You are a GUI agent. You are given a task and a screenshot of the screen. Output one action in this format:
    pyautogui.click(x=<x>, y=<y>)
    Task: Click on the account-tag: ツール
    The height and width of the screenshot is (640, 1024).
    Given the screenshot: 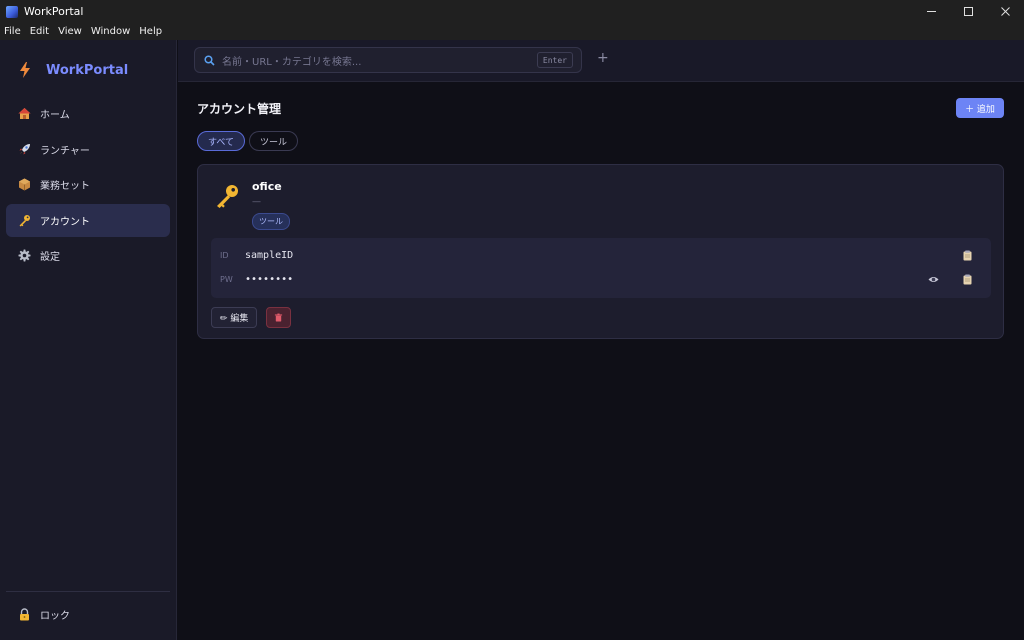 What is the action you would take?
    pyautogui.click(x=271, y=221)
    